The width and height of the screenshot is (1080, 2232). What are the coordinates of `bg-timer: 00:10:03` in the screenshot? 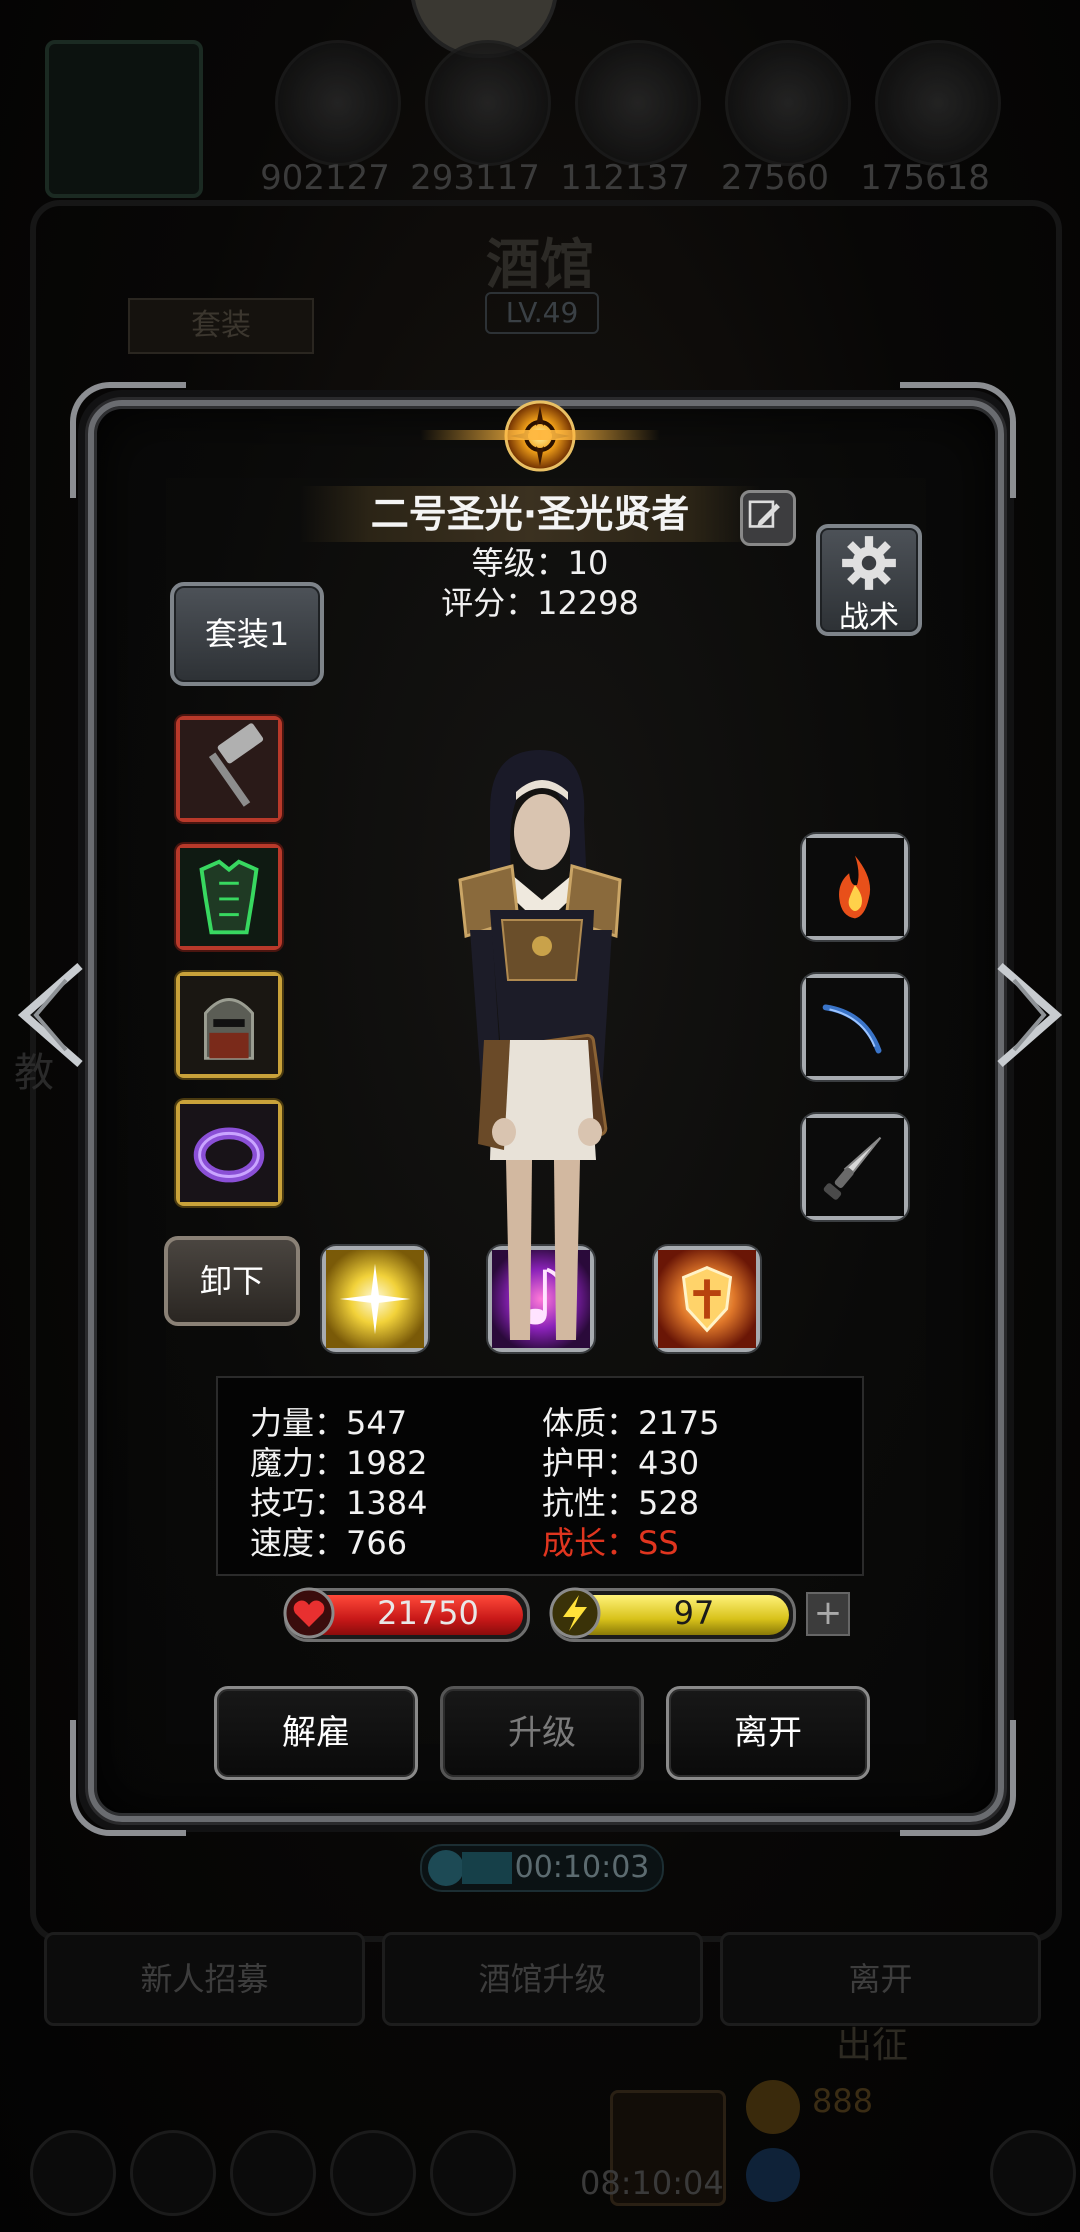 It's located at (542, 1868).